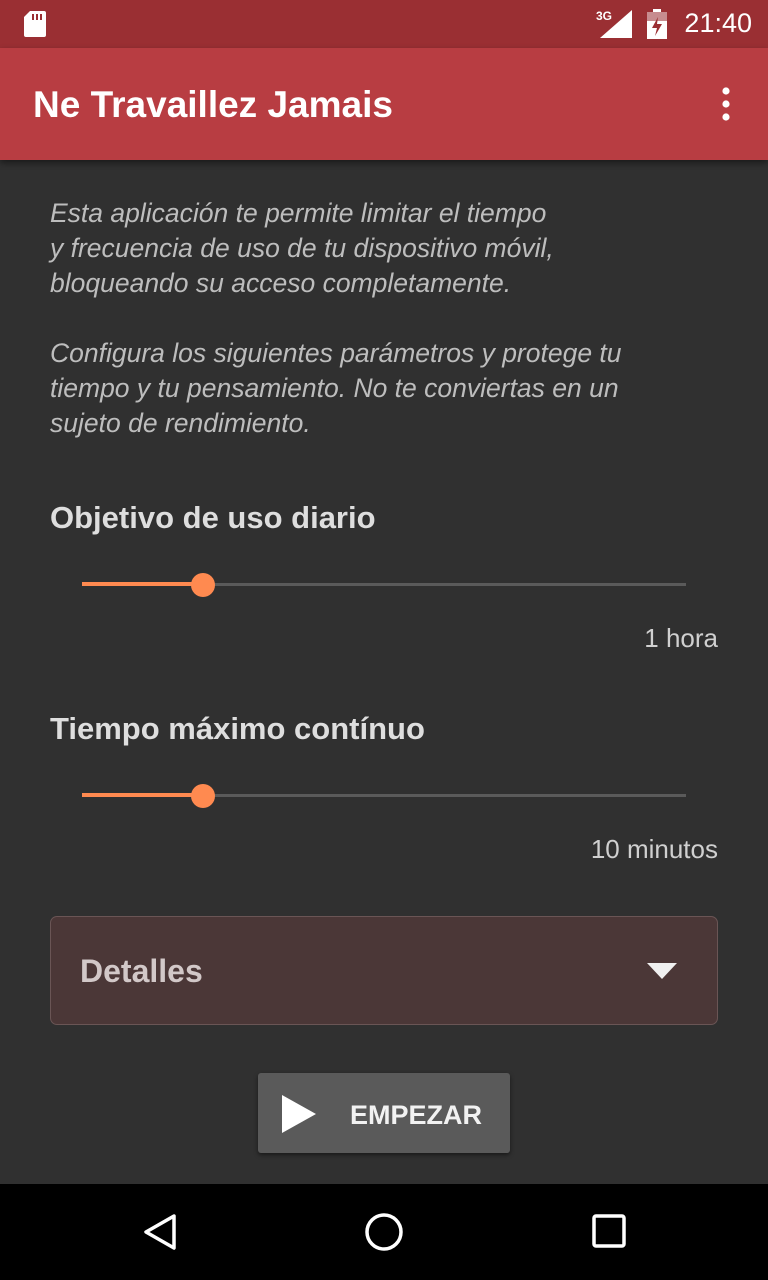 This screenshot has height=1280, width=768. What do you see at coordinates (384, 585) in the screenshot?
I see `daily-goal-slider` at bounding box center [384, 585].